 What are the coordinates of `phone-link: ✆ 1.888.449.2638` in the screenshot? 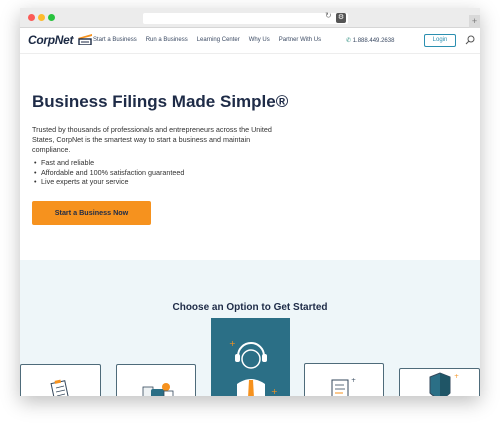 It's located at (370, 40).